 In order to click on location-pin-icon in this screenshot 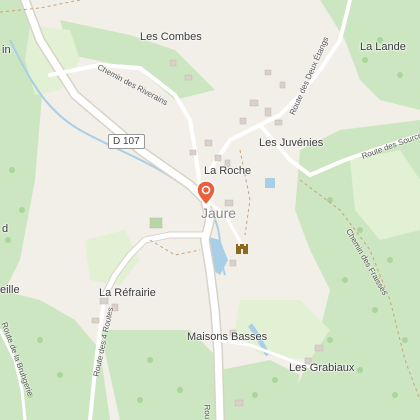, I will do `click(206, 193)`.